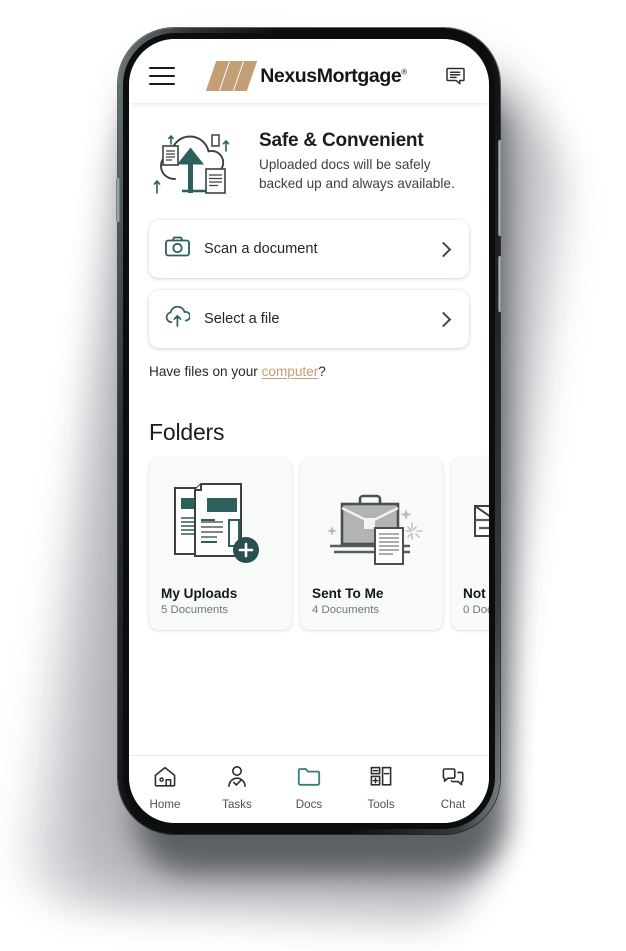 The image size is (626, 951). Describe the element at coordinates (237, 804) in the screenshot. I see `tab-label: Tasks` at that location.